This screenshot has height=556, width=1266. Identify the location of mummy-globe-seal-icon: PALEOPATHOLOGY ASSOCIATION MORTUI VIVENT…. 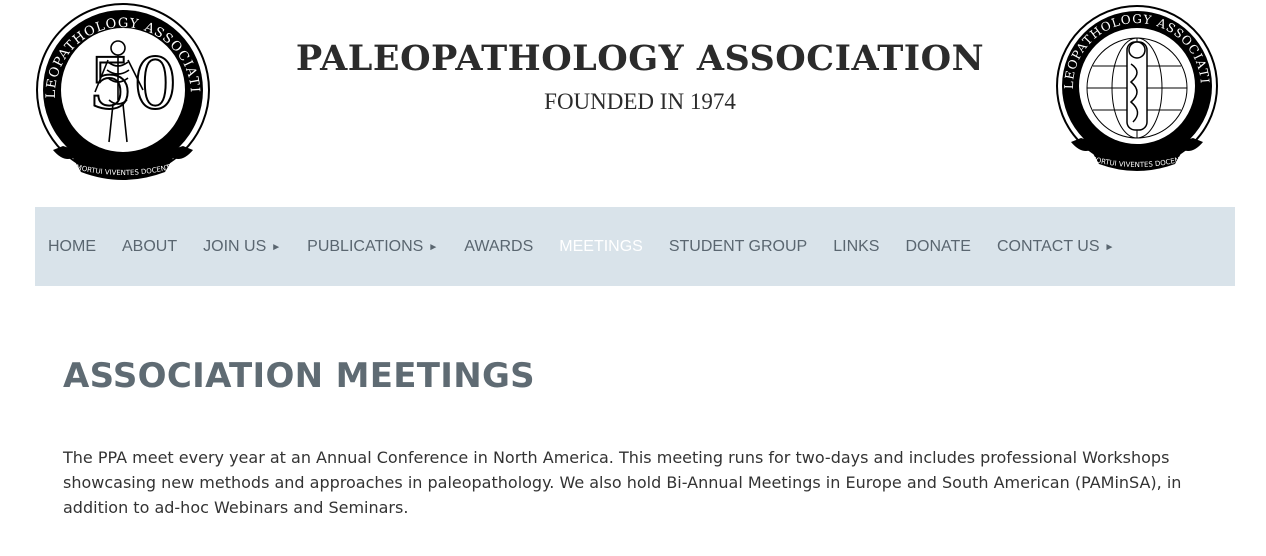
(1132, 85).